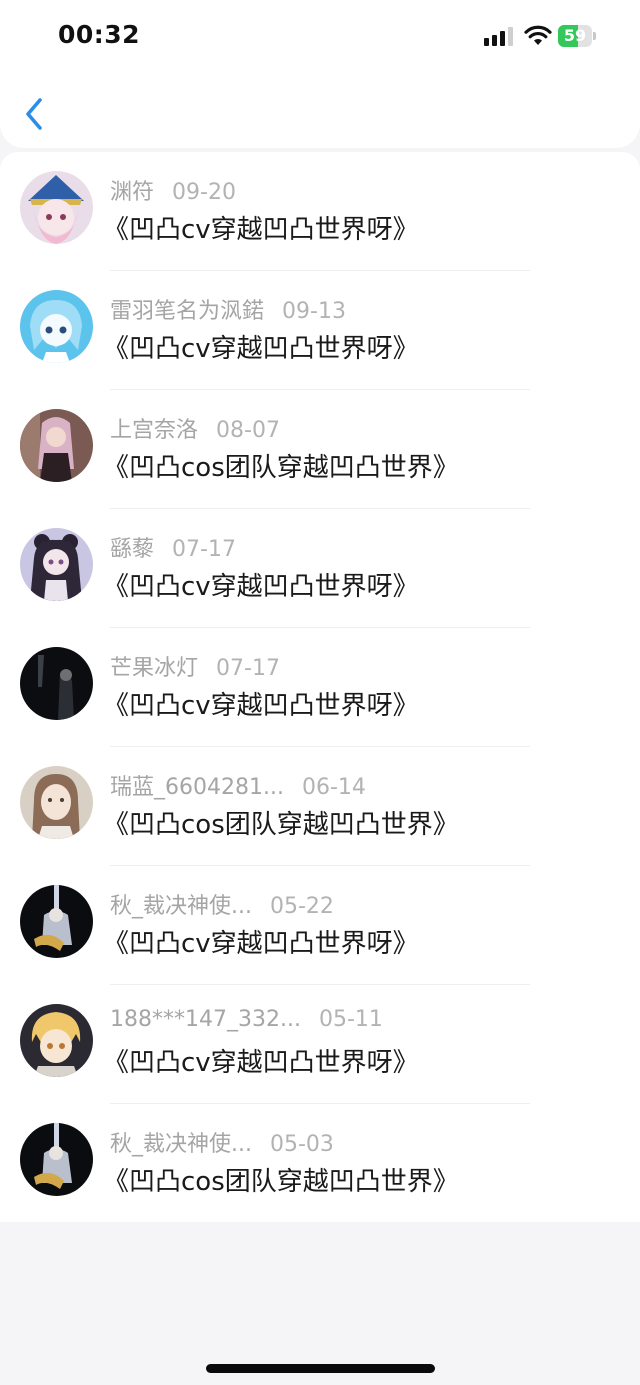  I want to click on item-date: 08-07, so click(248, 430).